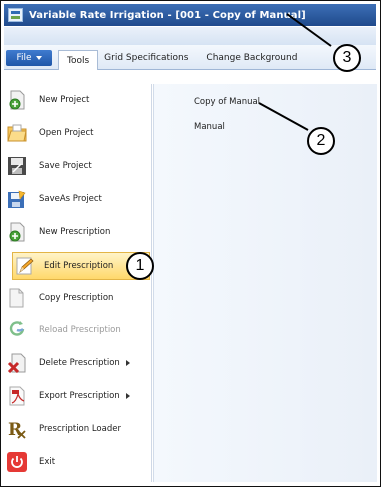 Image resolution: width=381 pixels, height=488 pixels. Describe the element at coordinates (17, 429) in the screenshot. I see `rx-icon: R` at that location.